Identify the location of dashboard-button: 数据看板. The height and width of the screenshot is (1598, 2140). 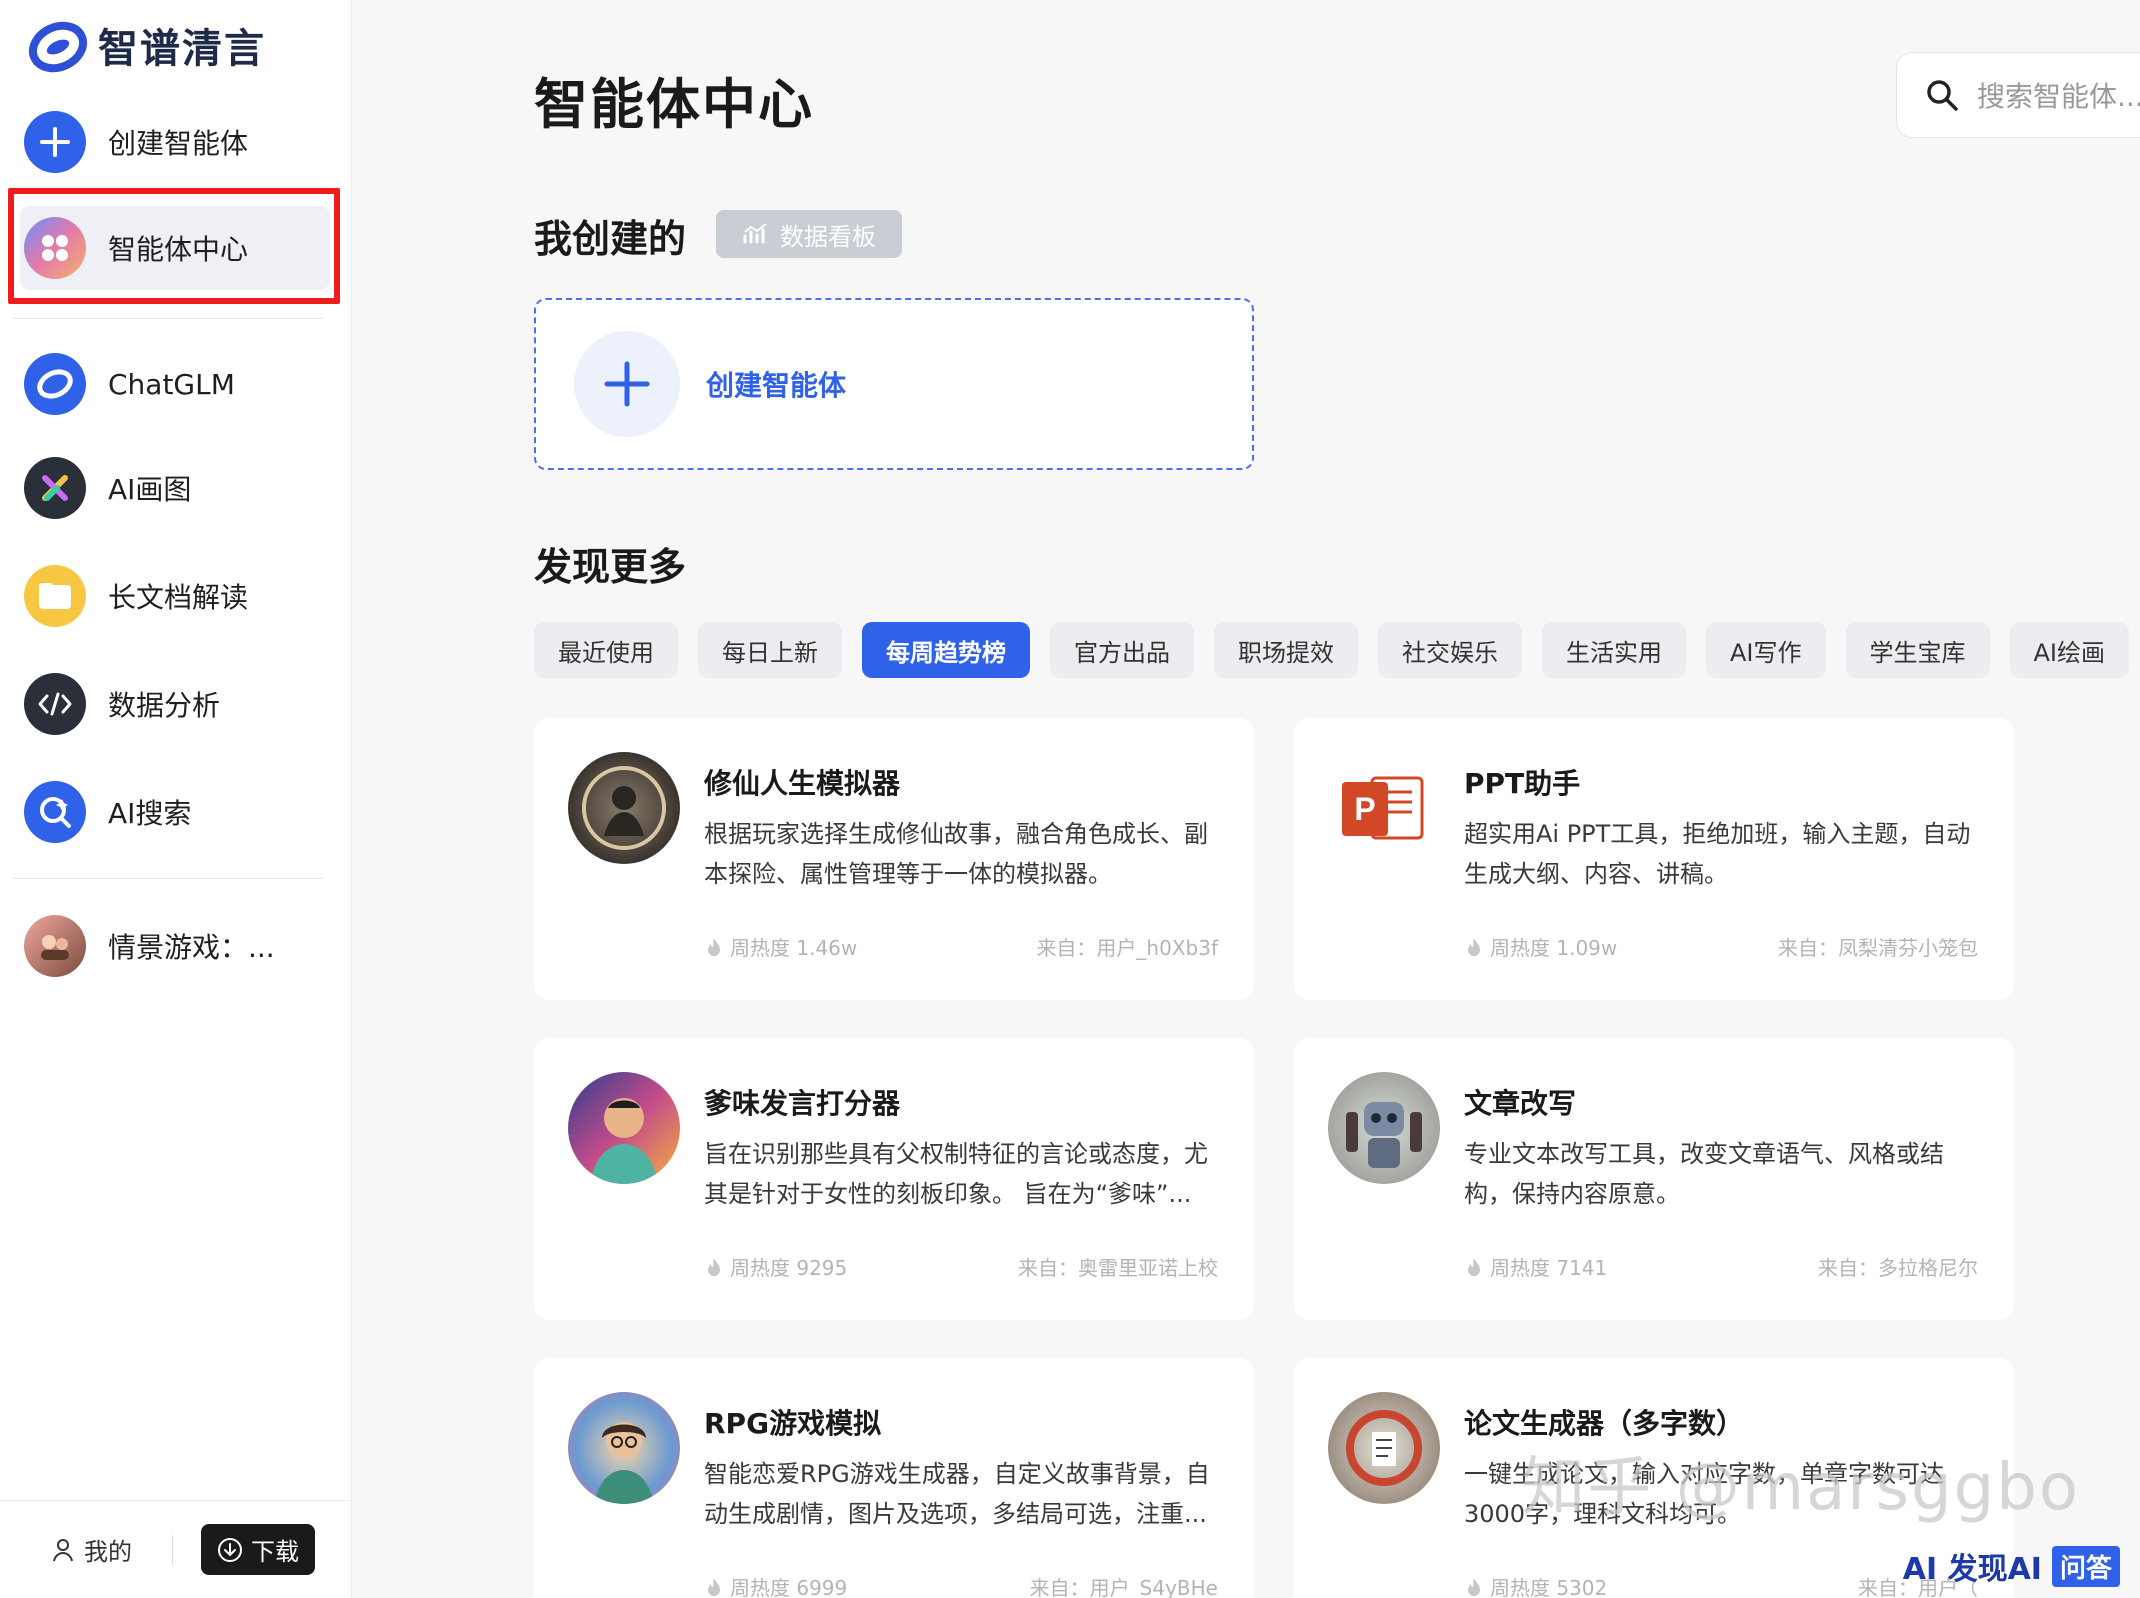
(809, 234).